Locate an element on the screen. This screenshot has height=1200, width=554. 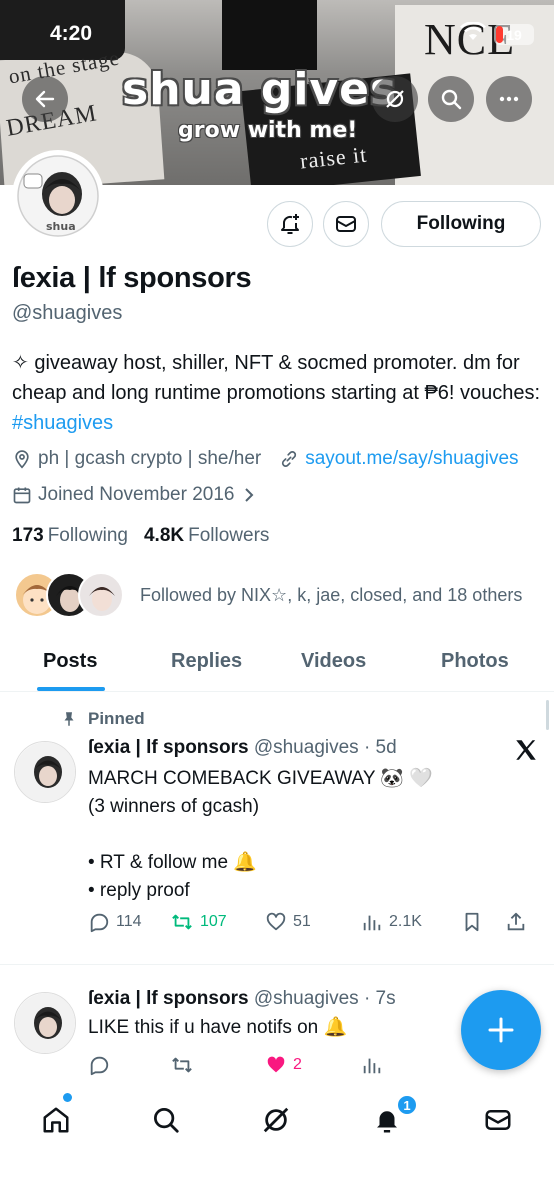
reply-button is located at coordinates (129, 1065).